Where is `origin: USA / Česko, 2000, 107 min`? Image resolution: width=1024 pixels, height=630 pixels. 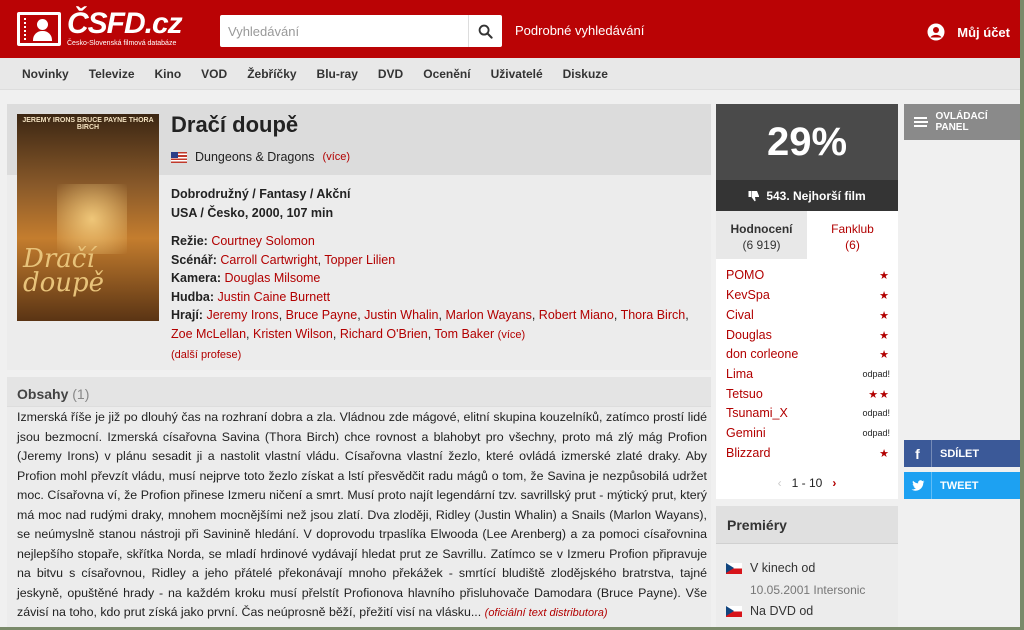
origin: USA / Česko, 2000, 107 min is located at coordinates (252, 213).